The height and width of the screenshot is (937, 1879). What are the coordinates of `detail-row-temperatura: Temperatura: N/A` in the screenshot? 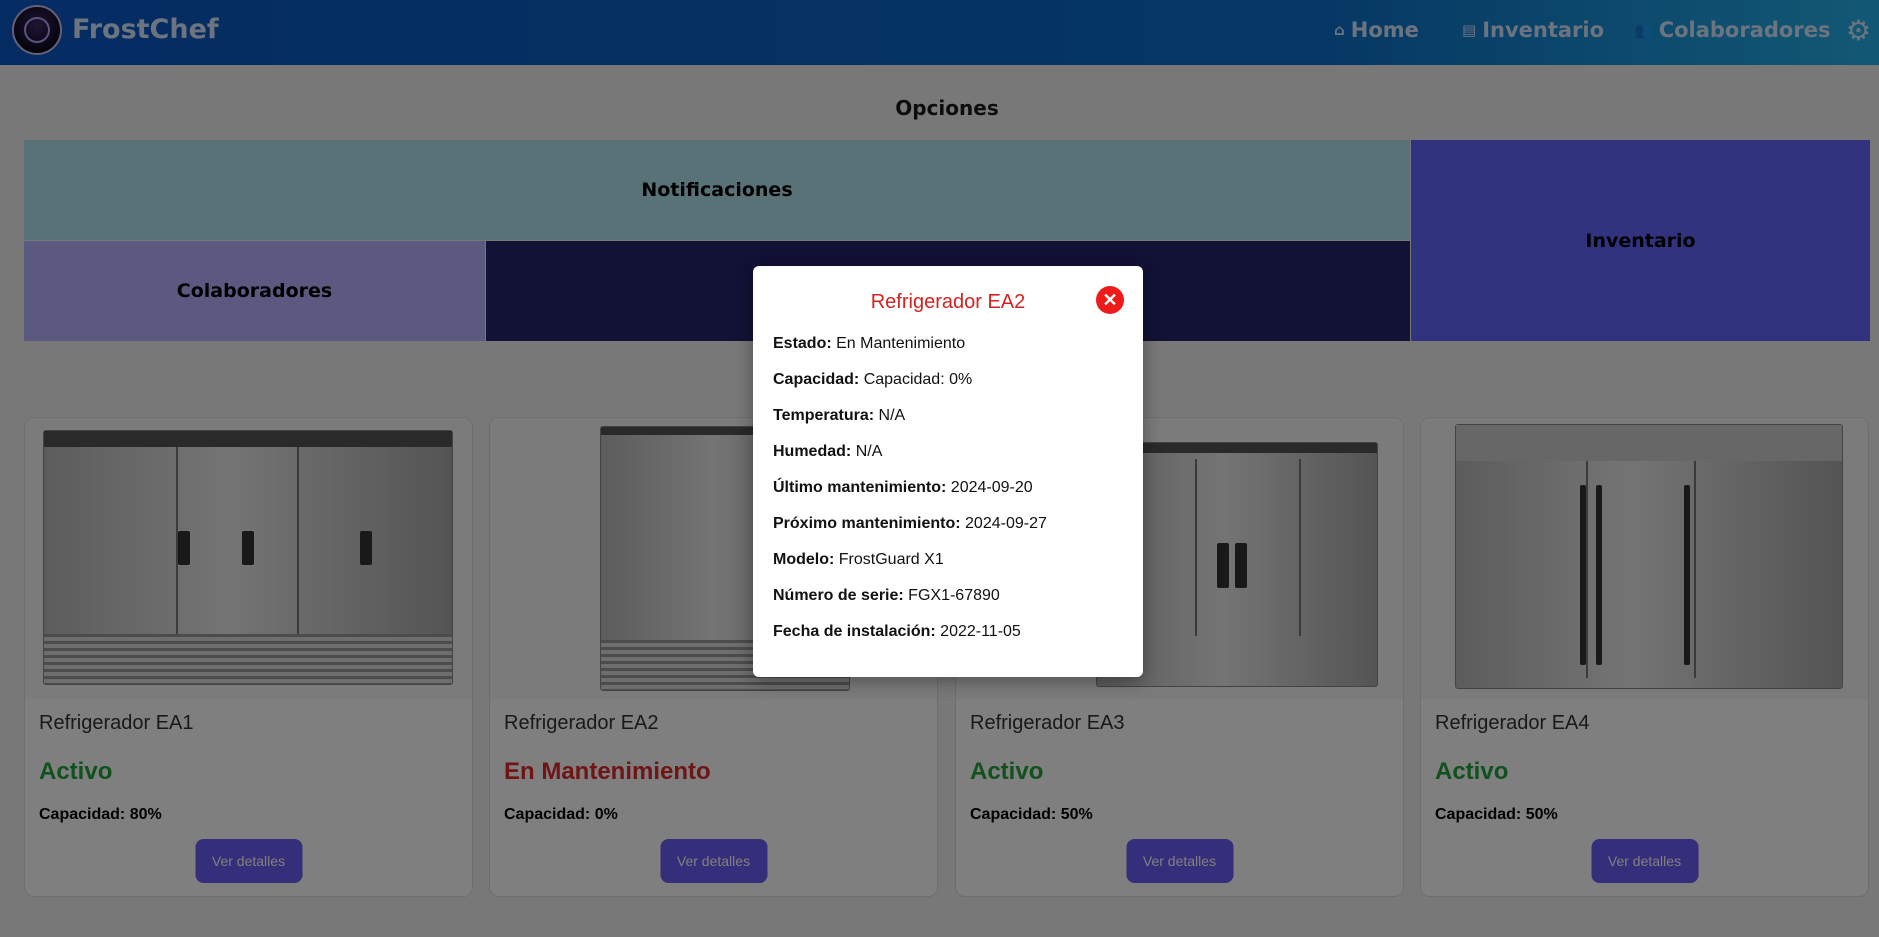 It's located at (839, 416).